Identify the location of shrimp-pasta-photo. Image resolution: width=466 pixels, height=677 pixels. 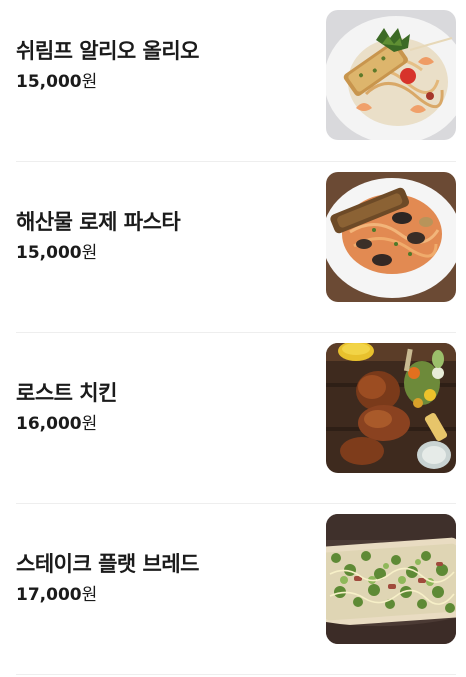
(391, 75).